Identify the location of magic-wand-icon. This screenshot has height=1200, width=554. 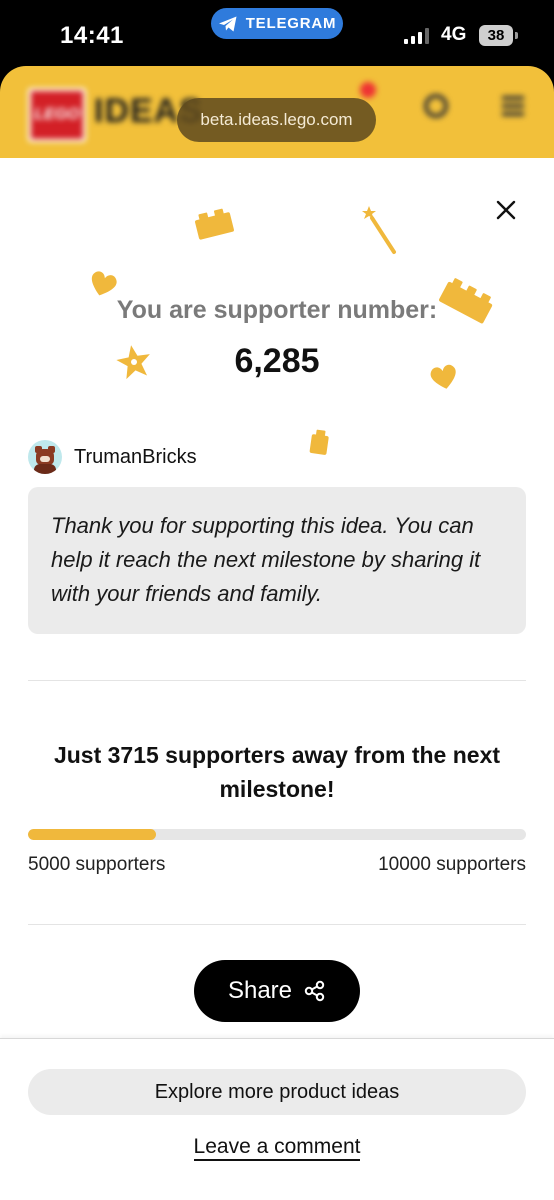
(379, 230).